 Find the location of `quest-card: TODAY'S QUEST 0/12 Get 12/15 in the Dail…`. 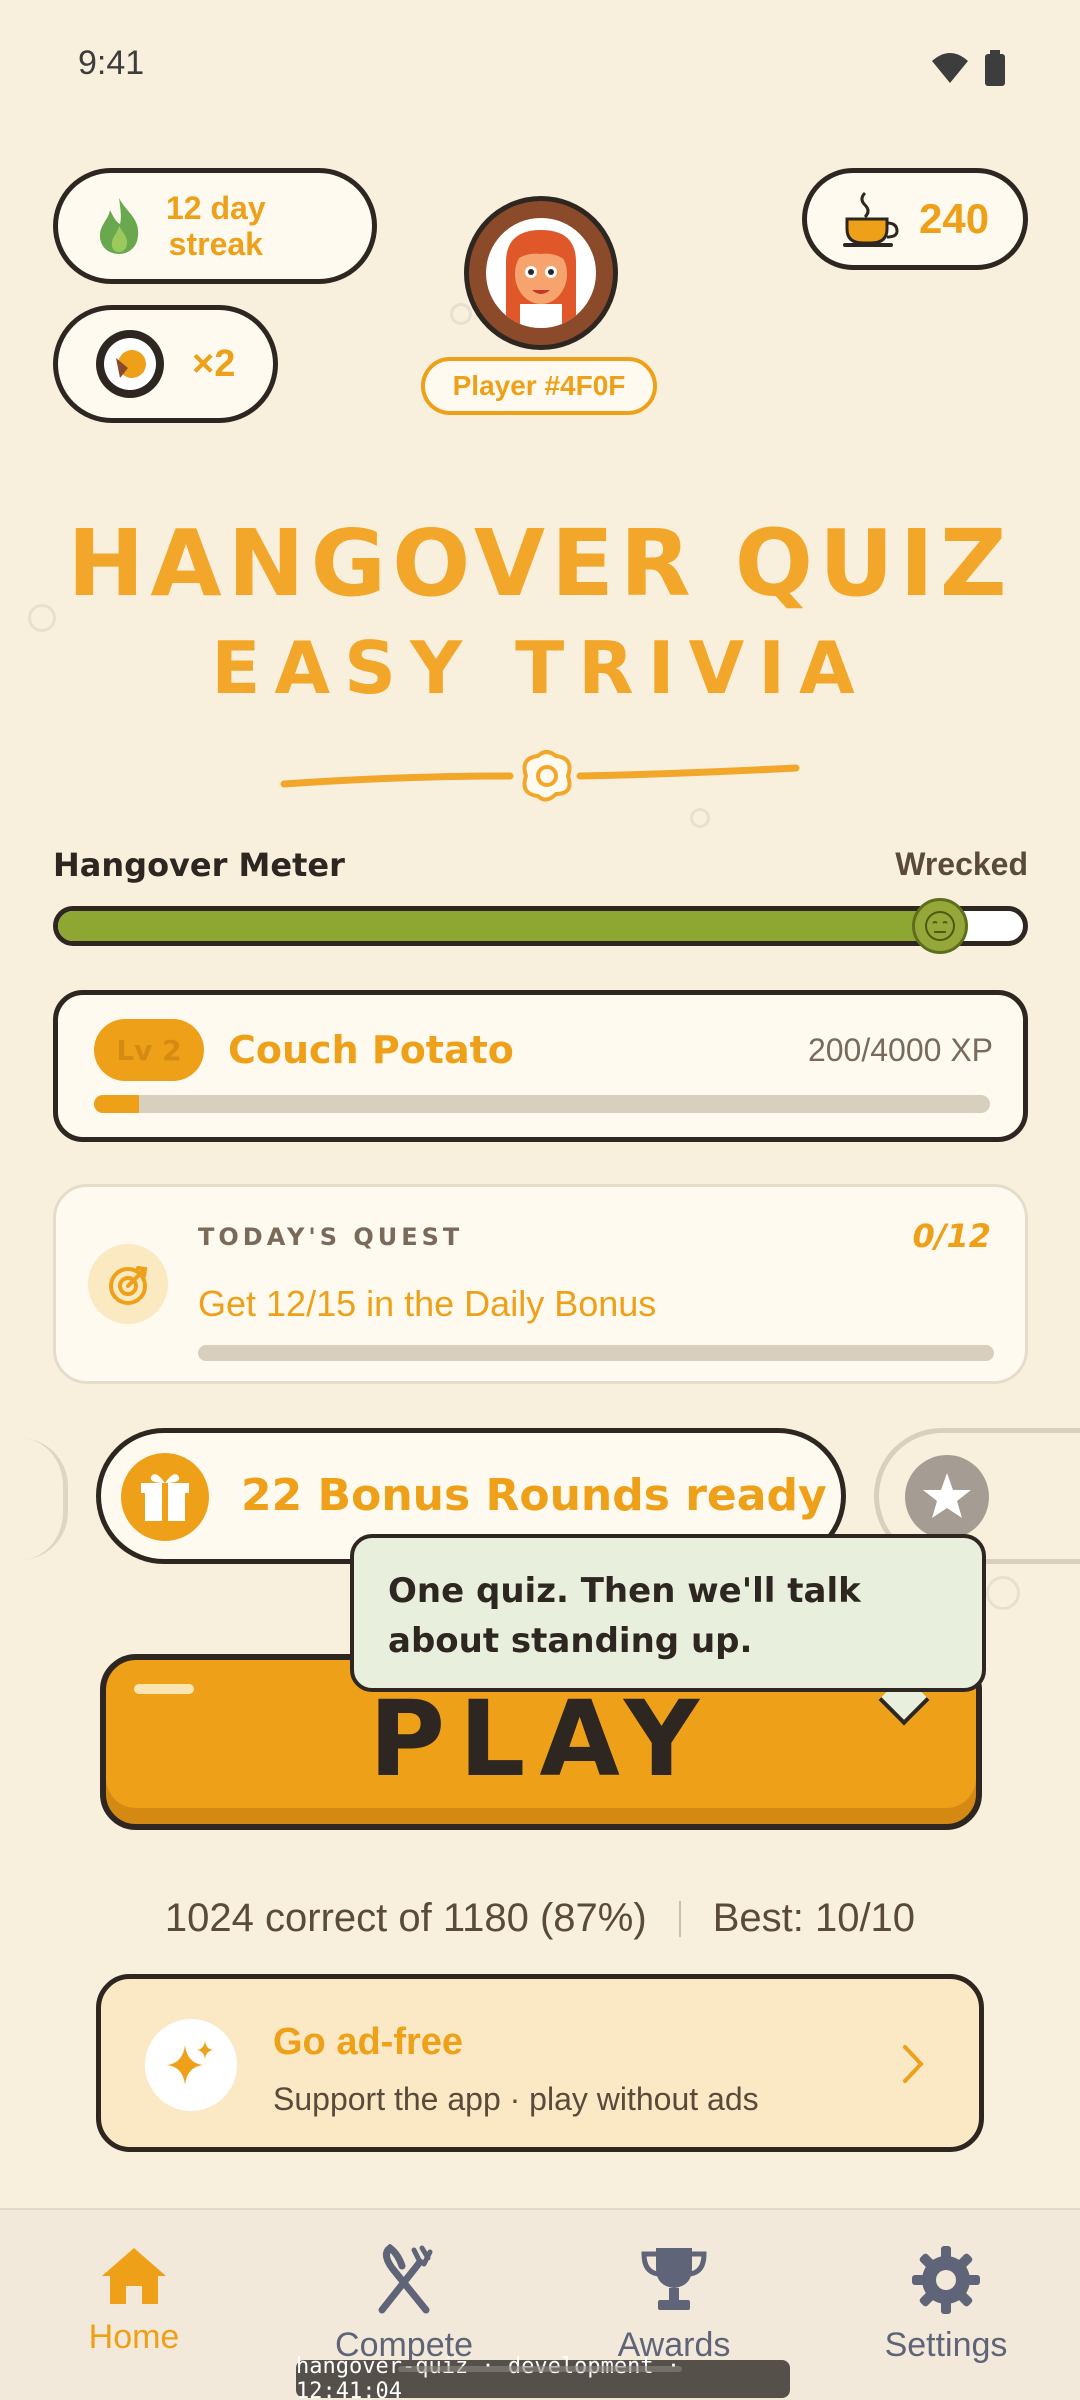

quest-card: TODAY'S QUEST 0/12 Get 12/15 in the Dail… is located at coordinates (540, 1284).